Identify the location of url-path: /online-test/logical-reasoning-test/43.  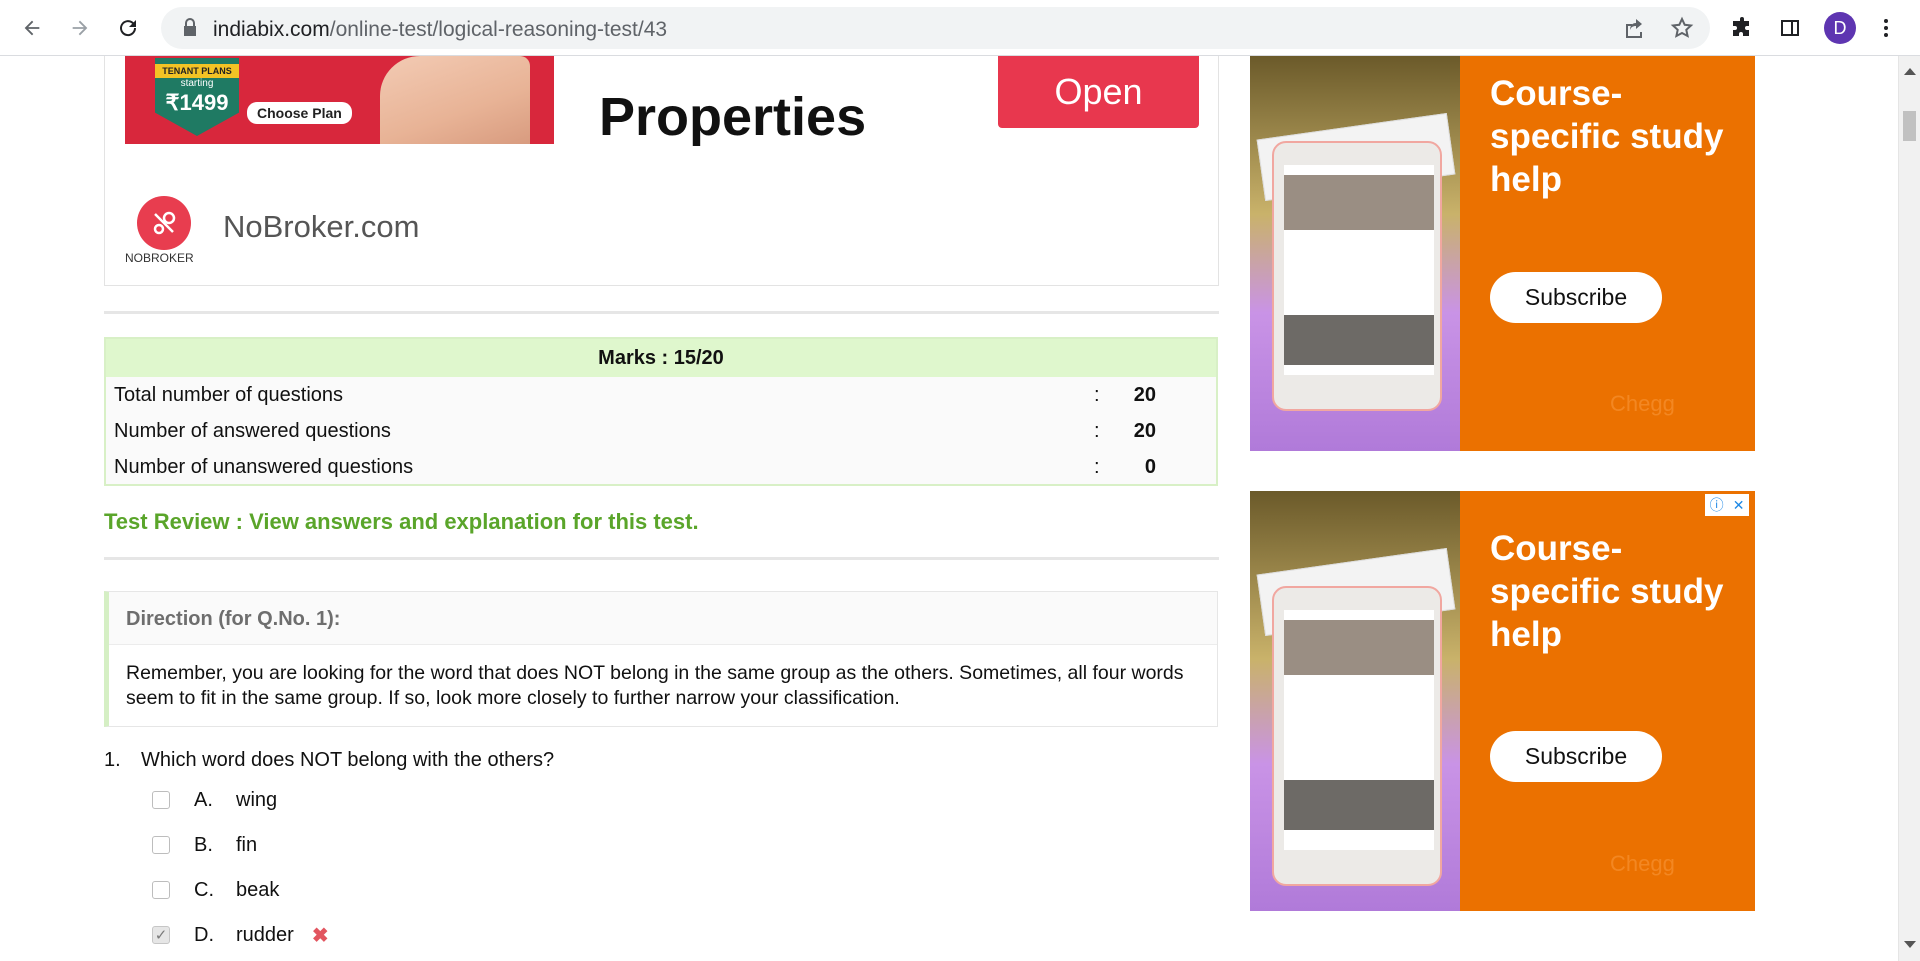
(498, 29).